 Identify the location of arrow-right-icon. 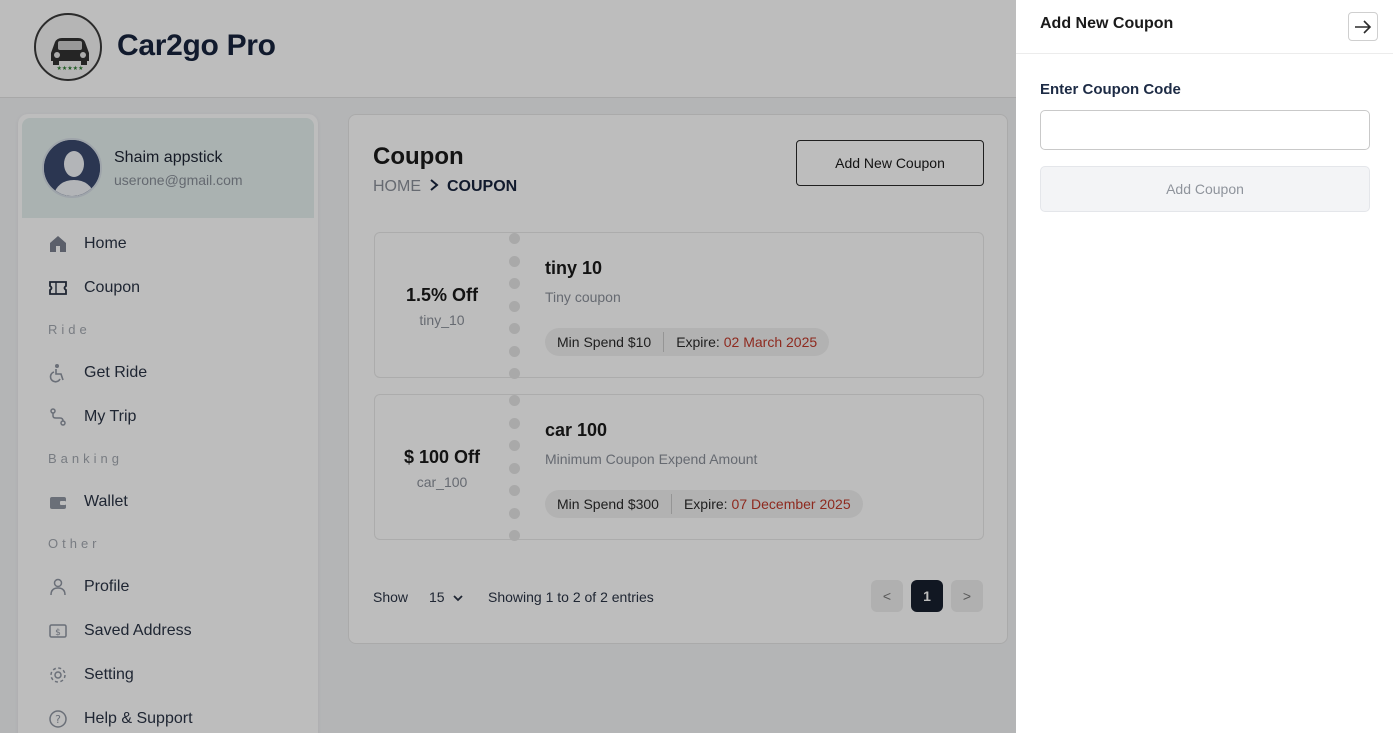
(1363, 26).